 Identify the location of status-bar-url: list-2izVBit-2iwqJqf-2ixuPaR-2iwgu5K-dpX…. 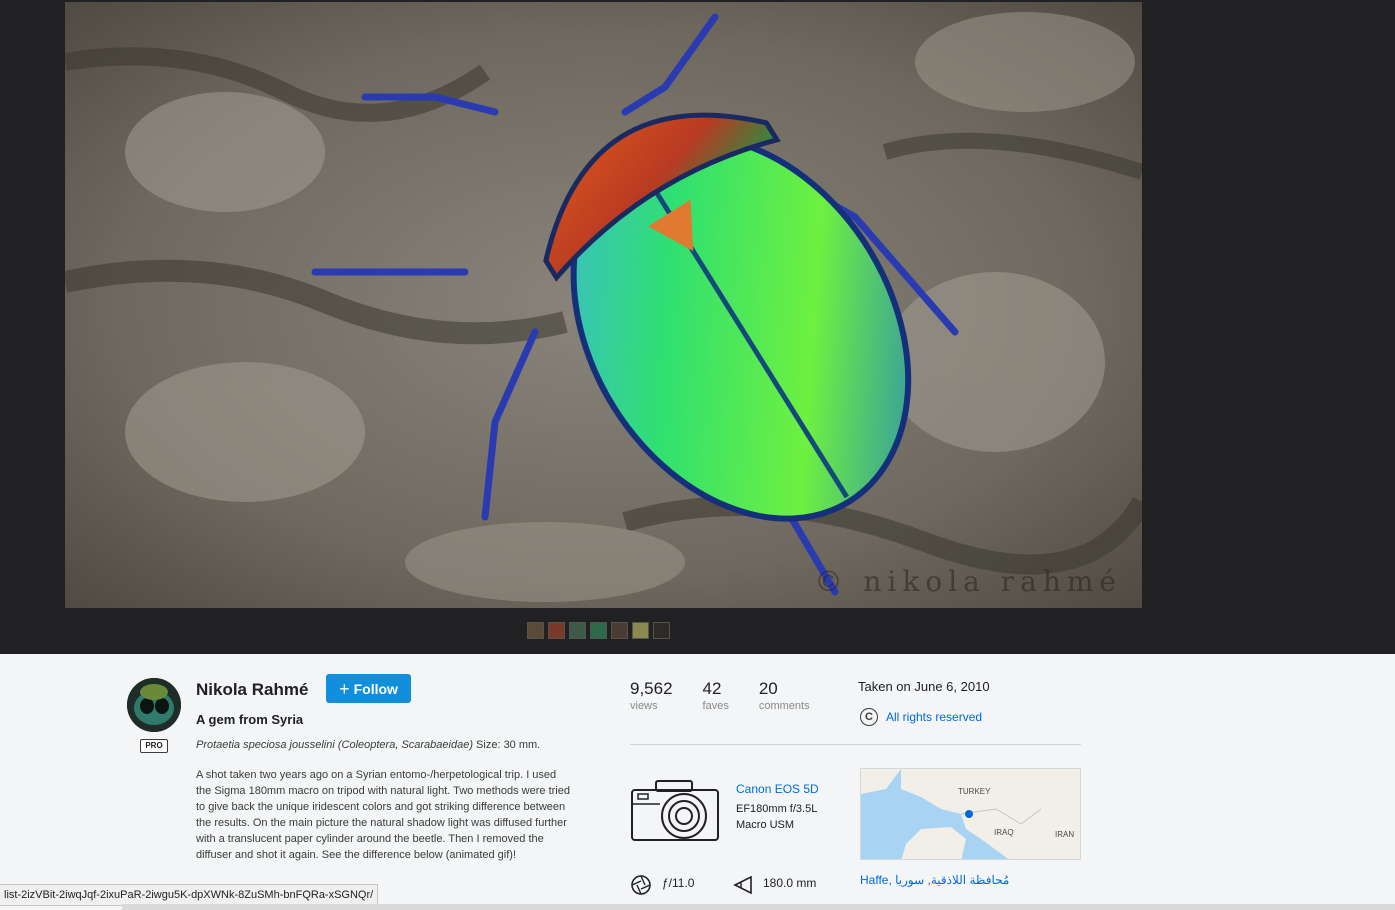
(189, 895).